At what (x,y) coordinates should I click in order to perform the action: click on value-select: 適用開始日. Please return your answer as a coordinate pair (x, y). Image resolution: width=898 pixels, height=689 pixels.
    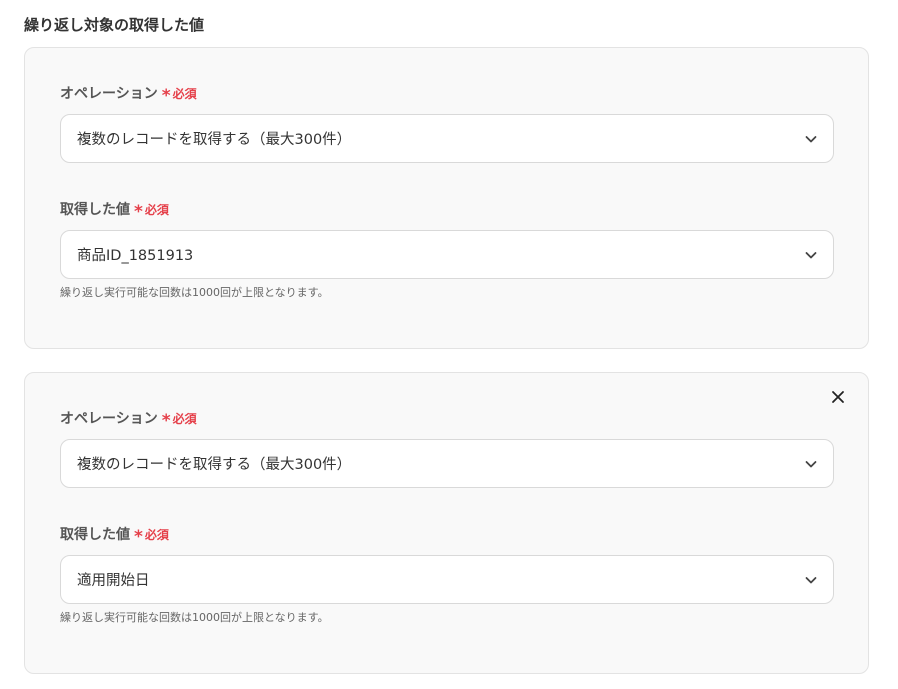
    Looking at the image, I should click on (447, 579).